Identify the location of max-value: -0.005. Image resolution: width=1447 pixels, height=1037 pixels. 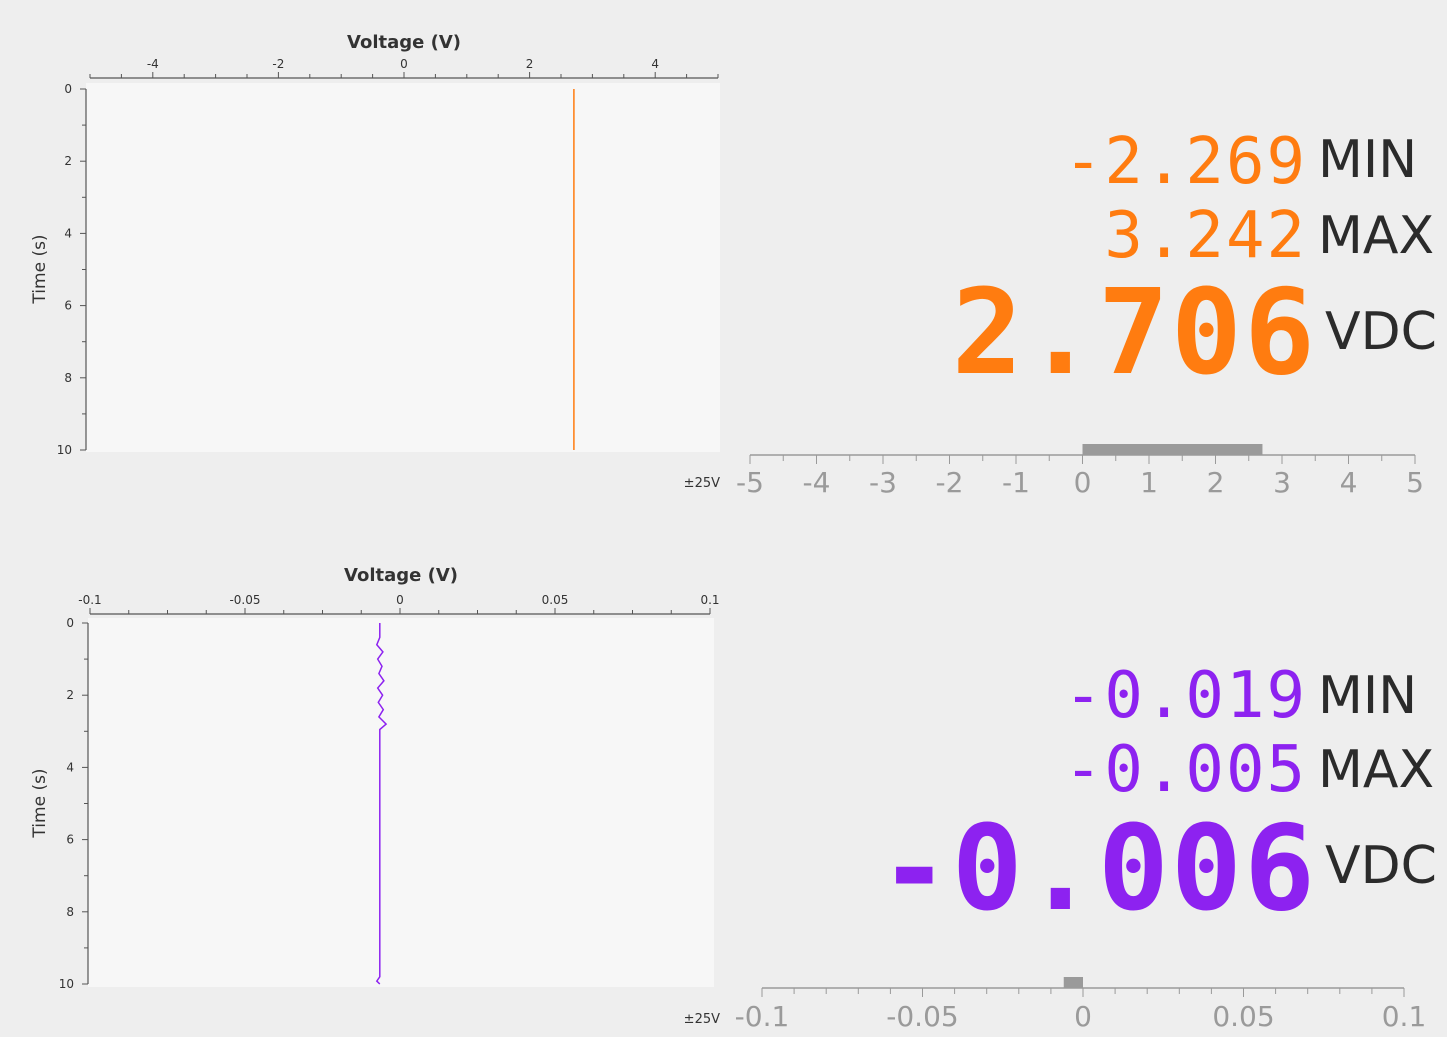
(1185, 770).